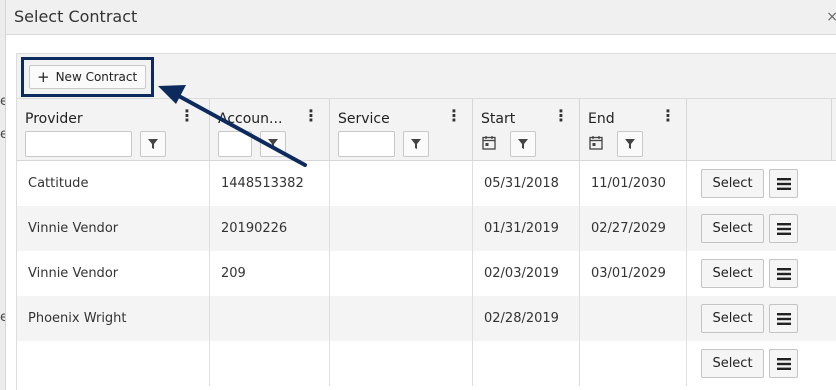 The image size is (836, 390). What do you see at coordinates (43, 76) in the screenshot?
I see `plus-icon: +` at bounding box center [43, 76].